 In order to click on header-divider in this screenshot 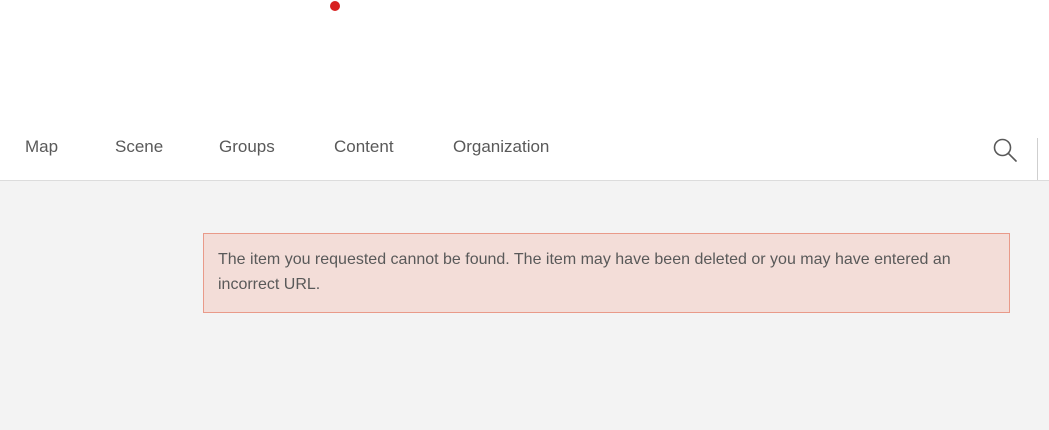, I will do `click(1037, 159)`.